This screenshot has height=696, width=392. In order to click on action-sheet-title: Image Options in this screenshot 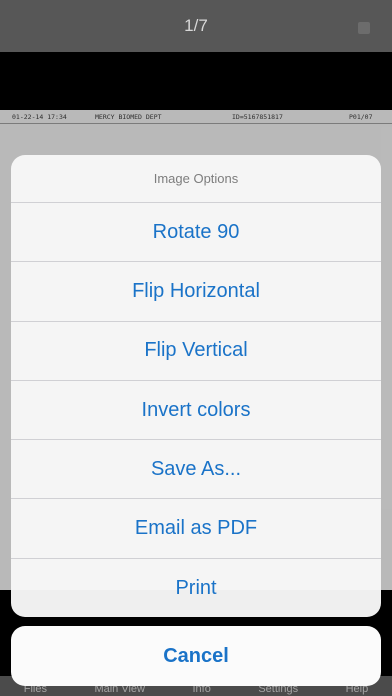, I will do `click(196, 179)`.